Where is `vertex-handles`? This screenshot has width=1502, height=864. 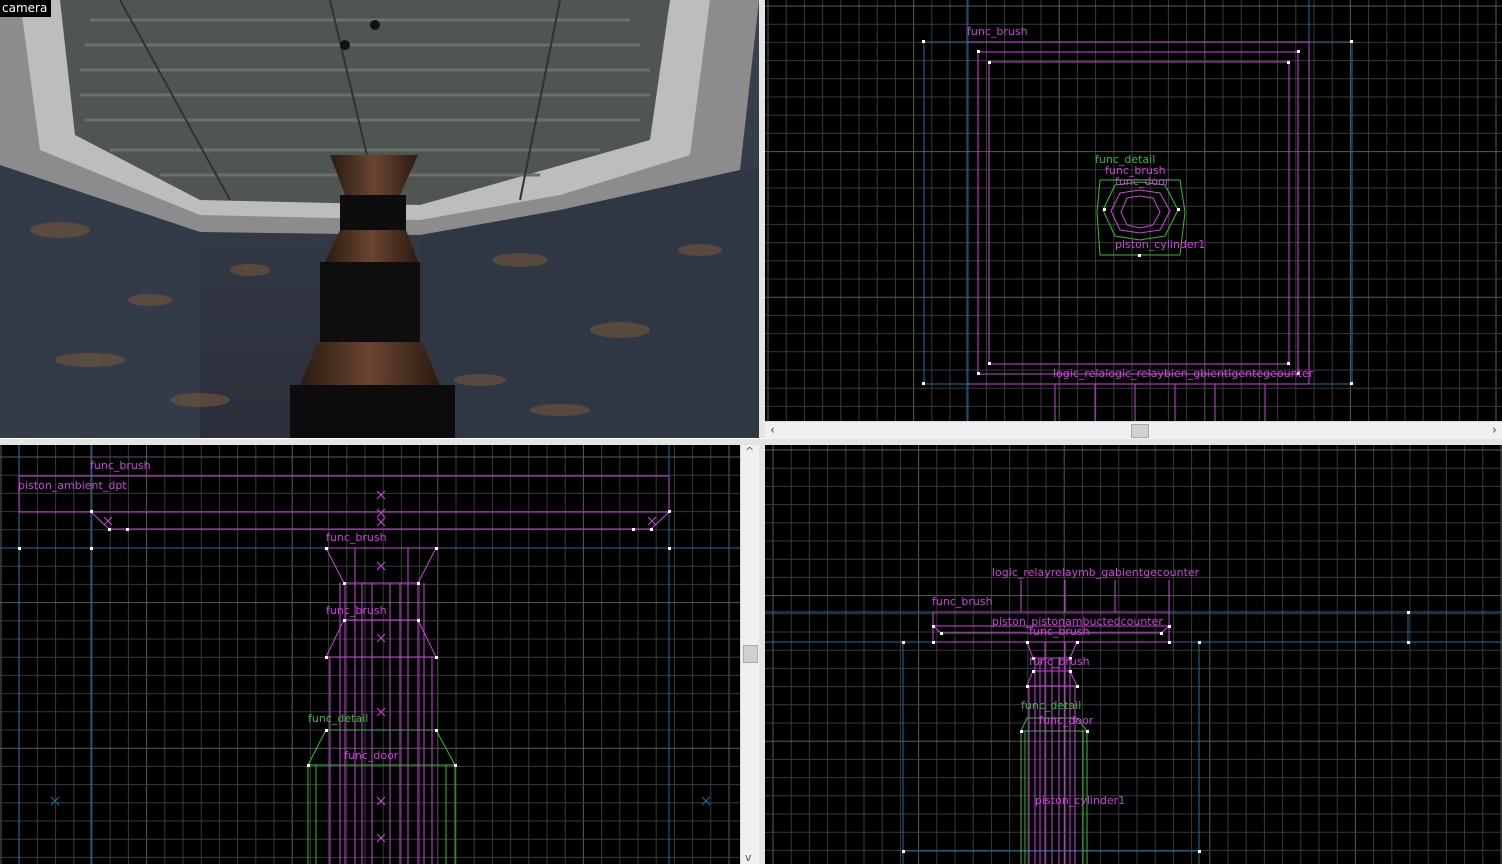 vertex-handles is located at coordinates (1156, 732).